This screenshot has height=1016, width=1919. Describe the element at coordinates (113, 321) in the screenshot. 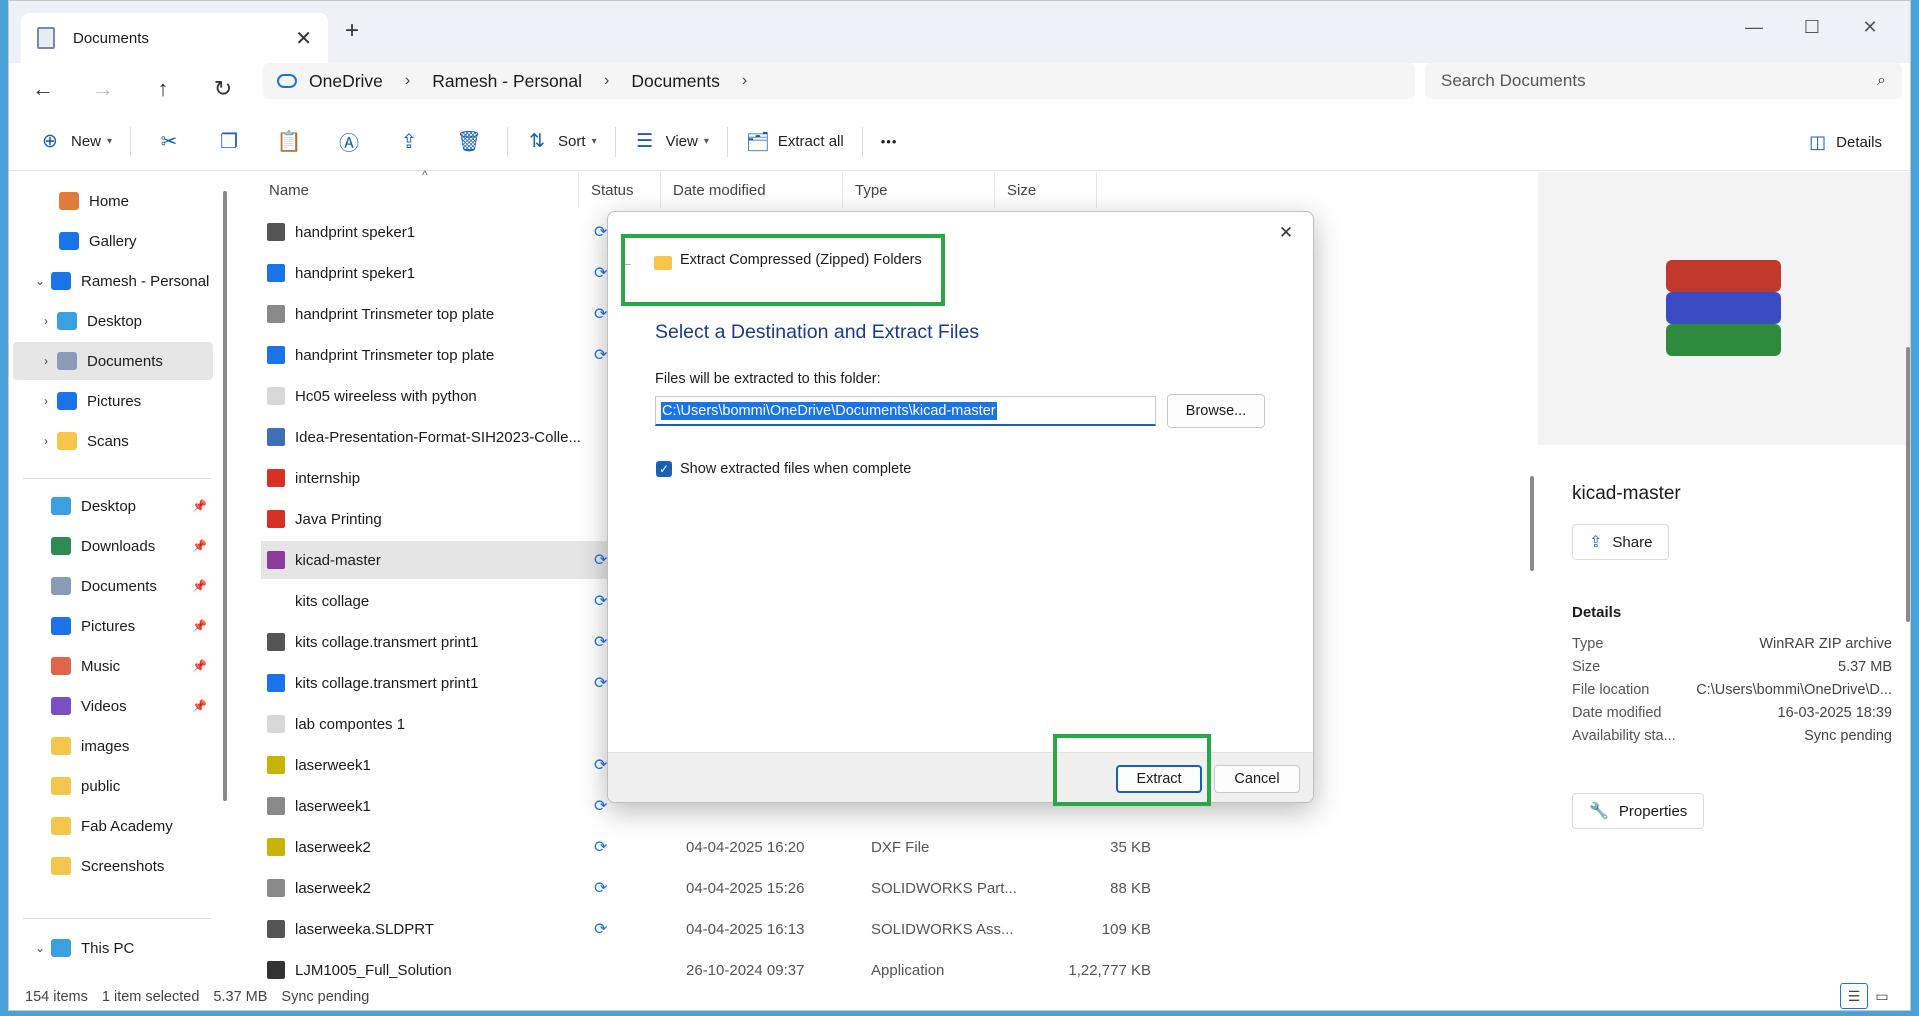

I see `sidebar-item-desktop: › Desktop` at that location.